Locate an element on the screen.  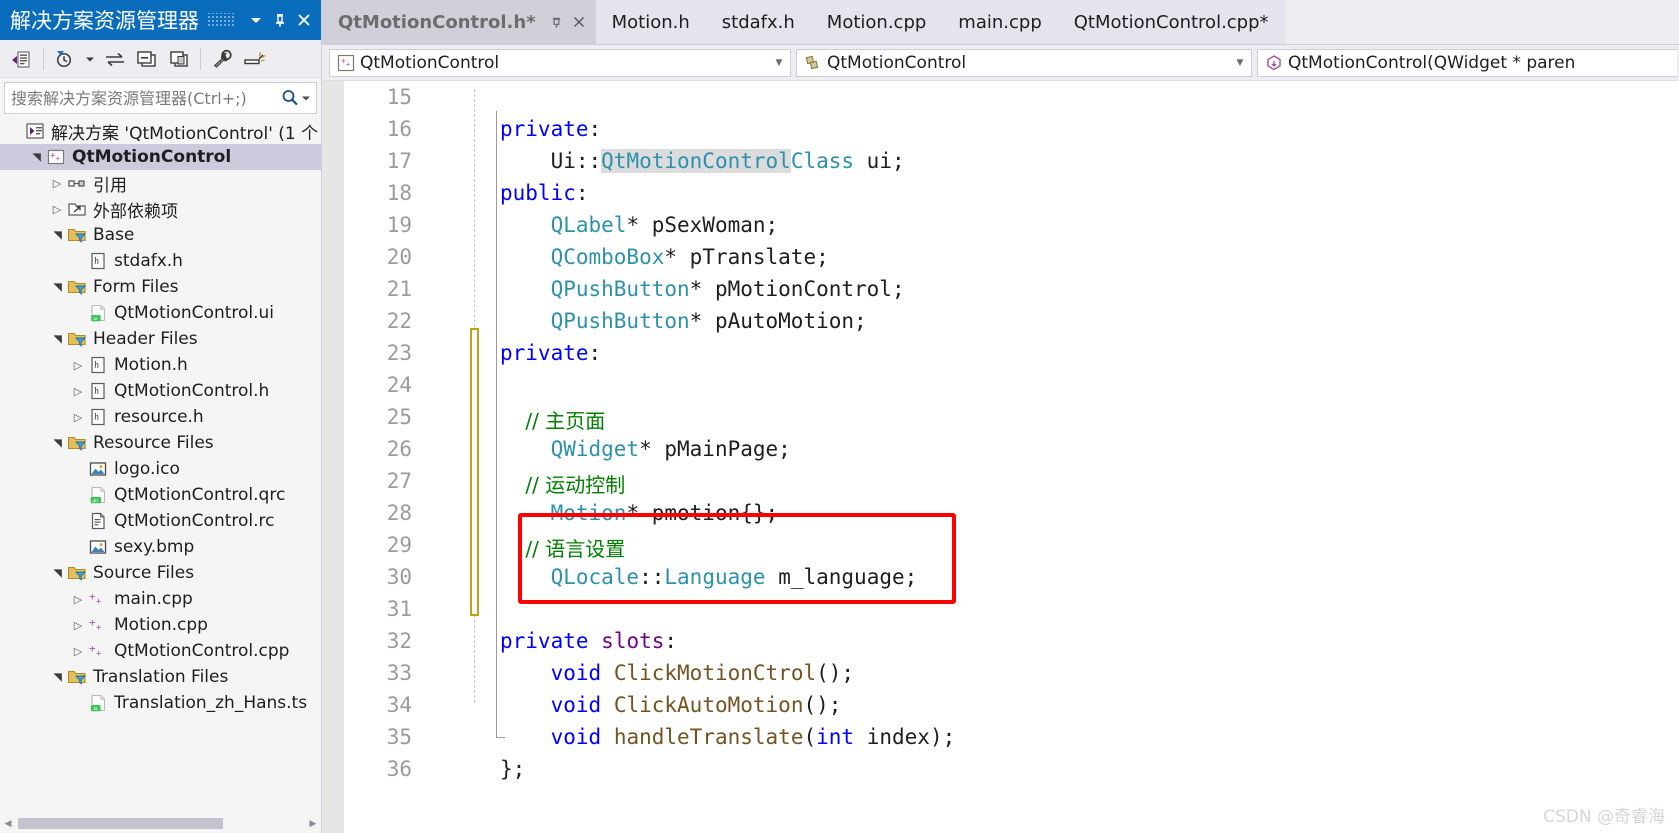
toolbar-dropdown-arrow is located at coordinates (90, 59).